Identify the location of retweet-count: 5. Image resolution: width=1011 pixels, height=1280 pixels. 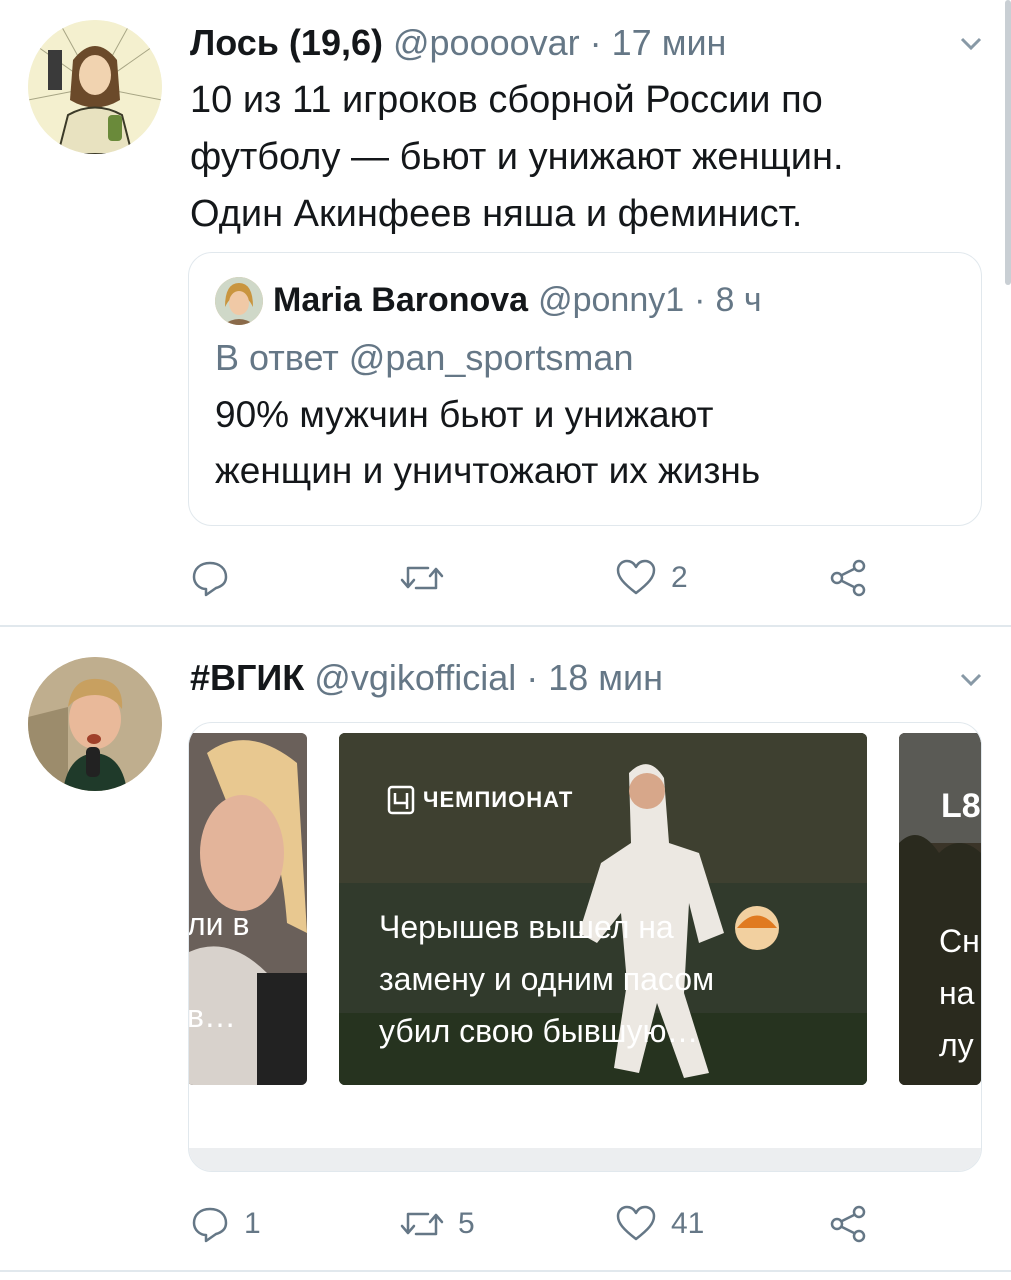
(466, 1223).